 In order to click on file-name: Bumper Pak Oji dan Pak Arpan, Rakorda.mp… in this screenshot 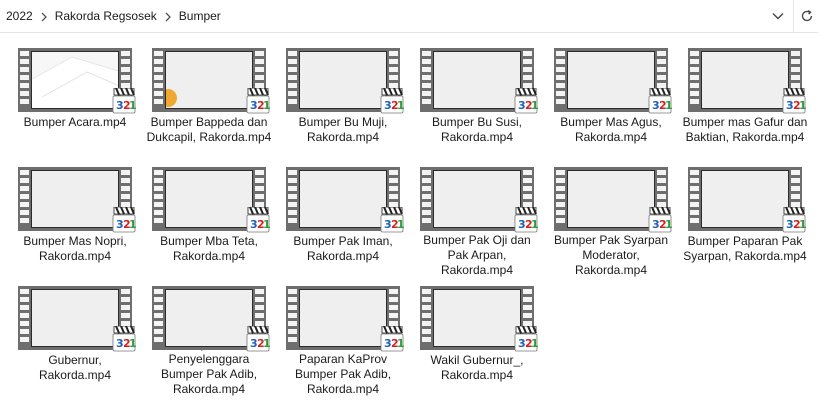, I will do `click(477, 255)`.